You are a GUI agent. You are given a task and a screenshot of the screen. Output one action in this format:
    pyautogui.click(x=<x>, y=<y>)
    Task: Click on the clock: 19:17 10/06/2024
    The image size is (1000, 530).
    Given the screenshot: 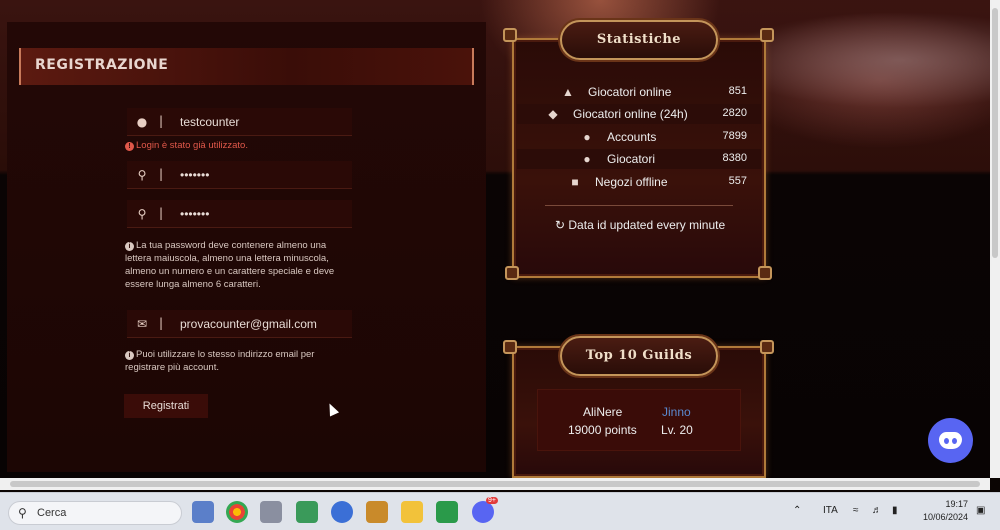 What is the action you would take?
    pyautogui.click(x=943, y=511)
    